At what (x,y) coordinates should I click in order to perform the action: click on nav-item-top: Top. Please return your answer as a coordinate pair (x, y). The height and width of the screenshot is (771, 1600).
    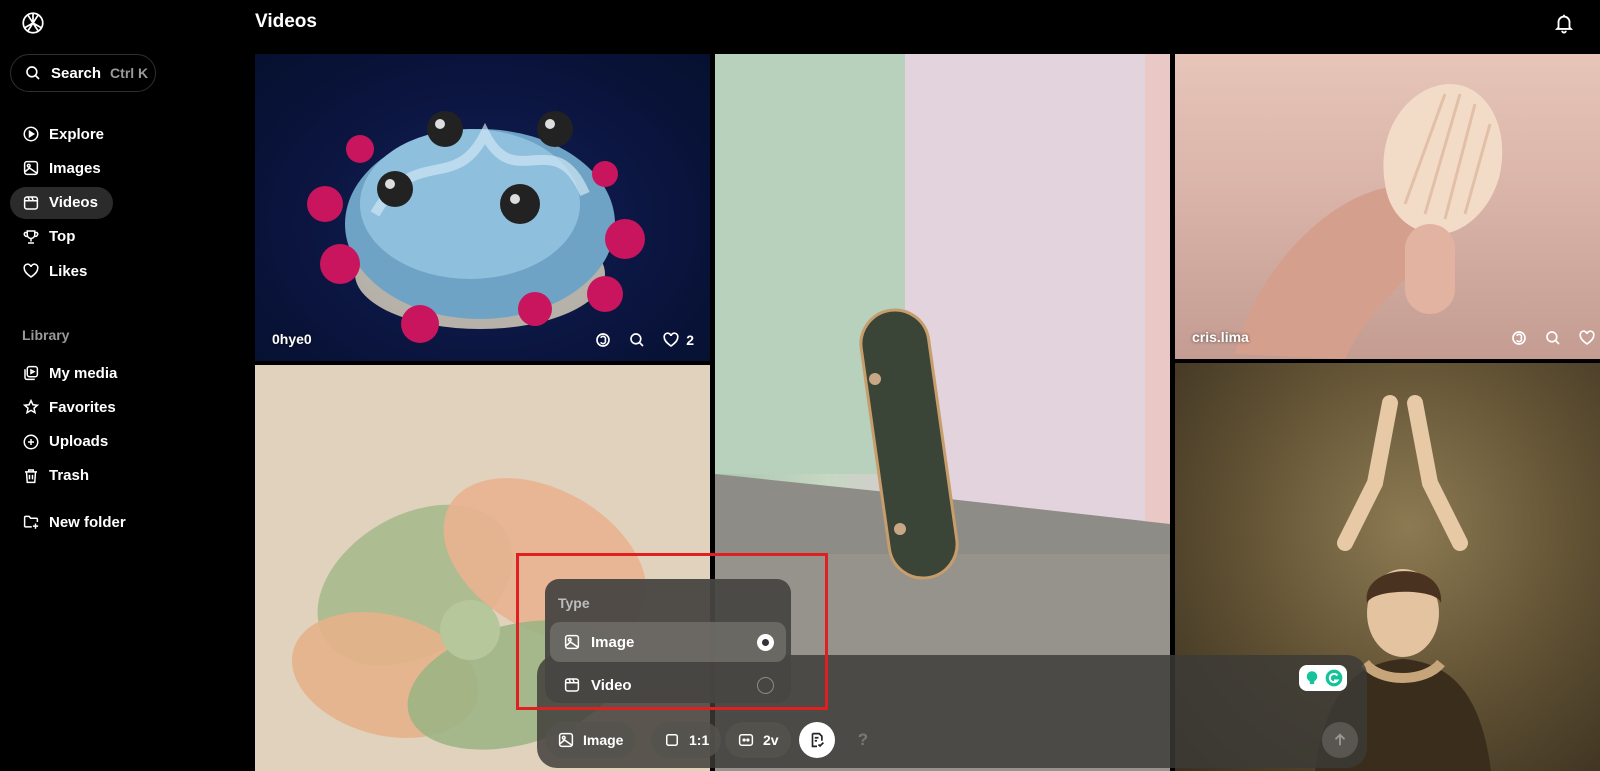
    Looking at the image, I should click on (125, 237).